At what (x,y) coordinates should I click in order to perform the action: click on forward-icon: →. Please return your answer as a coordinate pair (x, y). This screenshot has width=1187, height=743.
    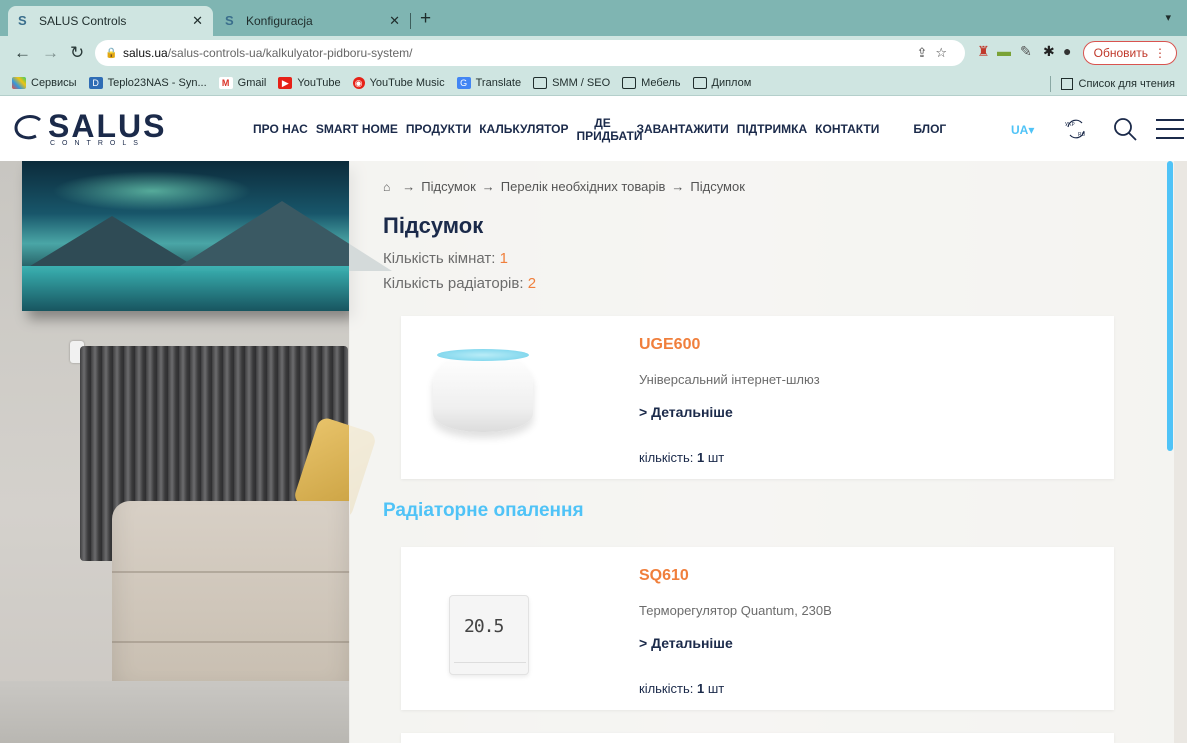
    Looking at the image, I should click on (50, 53).